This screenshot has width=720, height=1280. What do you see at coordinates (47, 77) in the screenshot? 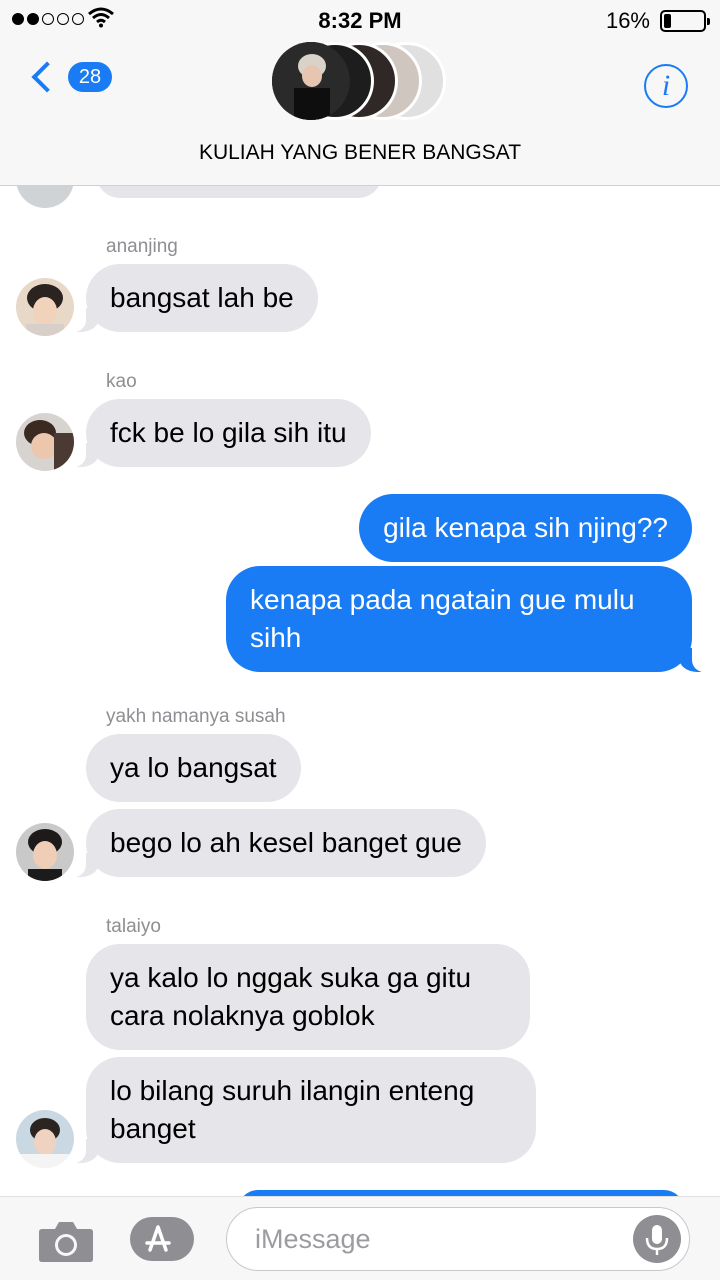
I see `back-chevron-icon` at bounding box center [47, 77].